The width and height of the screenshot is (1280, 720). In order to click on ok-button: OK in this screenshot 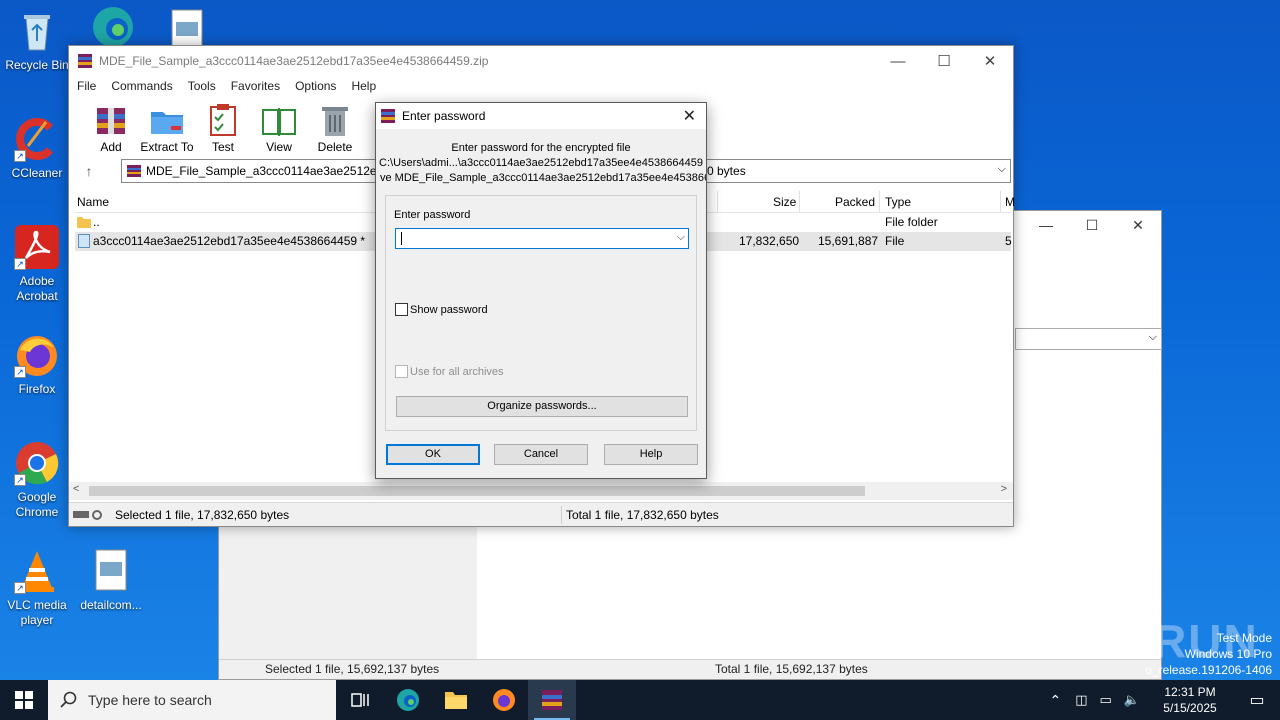, I will do `click(433, 454)`.